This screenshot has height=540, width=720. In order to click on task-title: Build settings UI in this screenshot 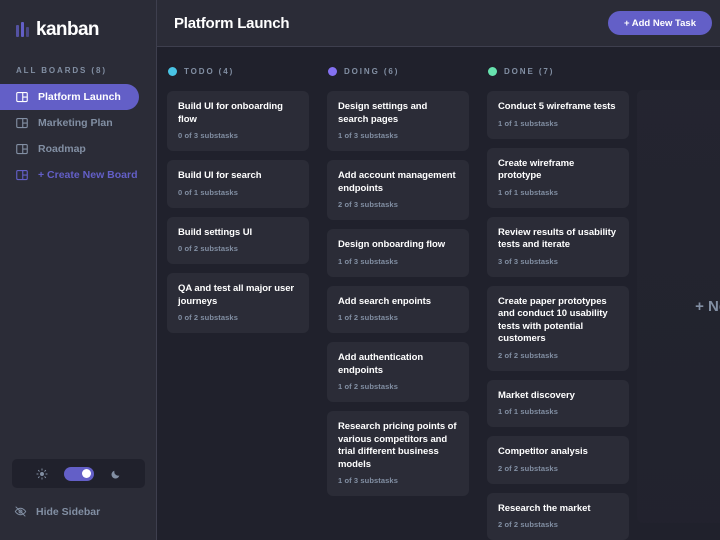, I will do `click(215, 232)`.